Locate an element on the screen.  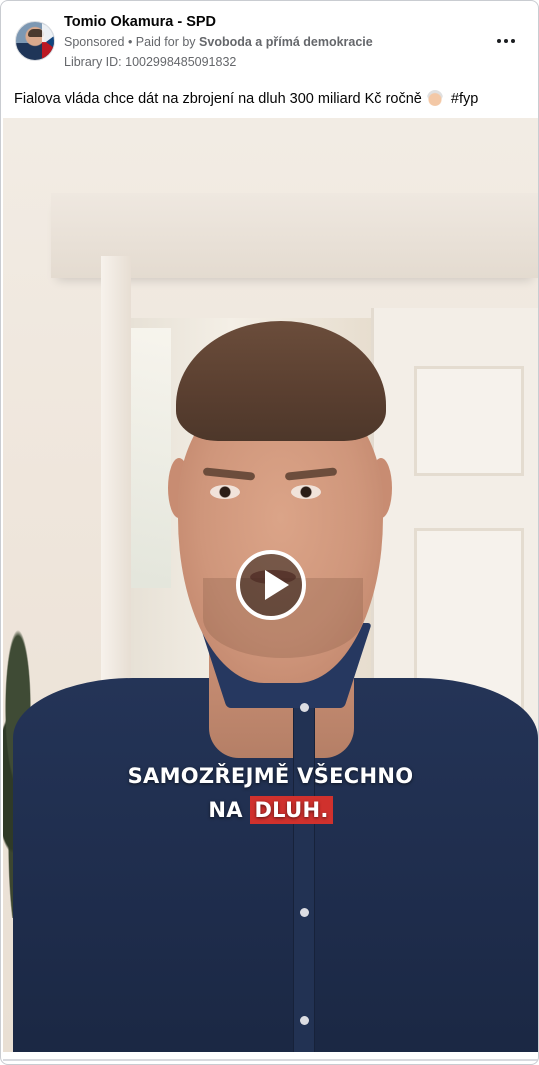
subtitle-highlight: DLUH. is located at coordinates (291, 810).